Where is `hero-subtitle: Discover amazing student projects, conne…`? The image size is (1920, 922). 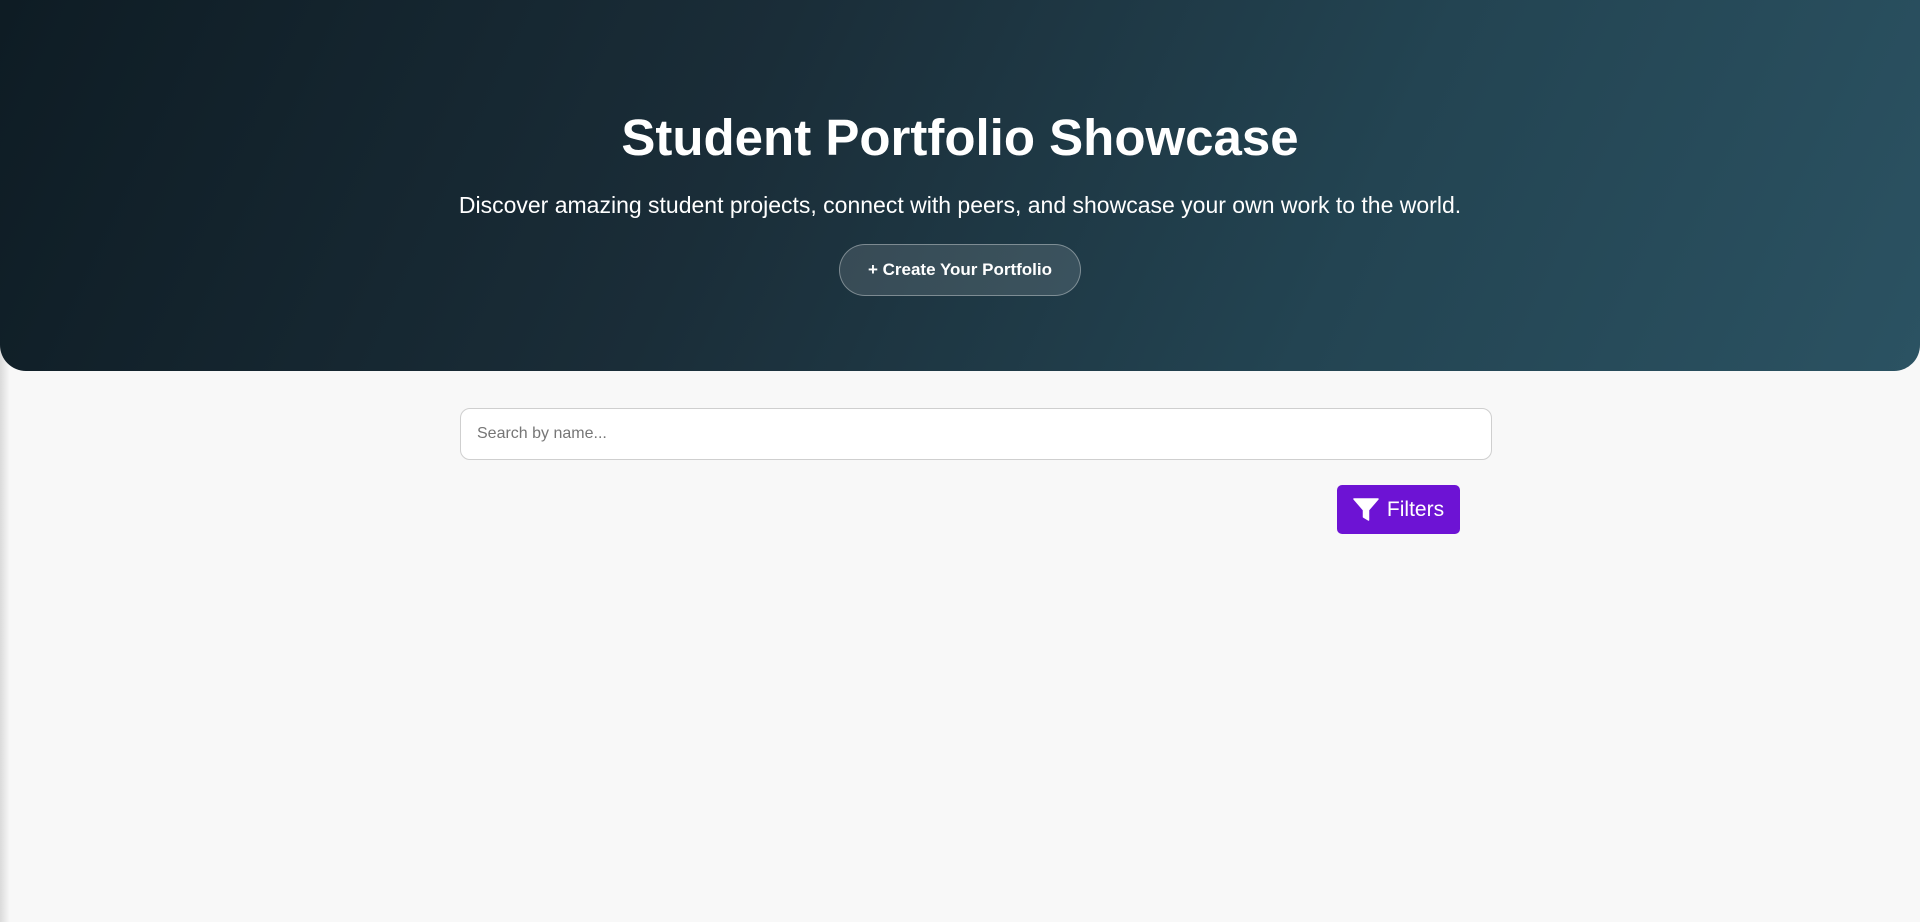
hero-subtitle: Discover amazing student projects, conne… is located at coordinates (960, 205).